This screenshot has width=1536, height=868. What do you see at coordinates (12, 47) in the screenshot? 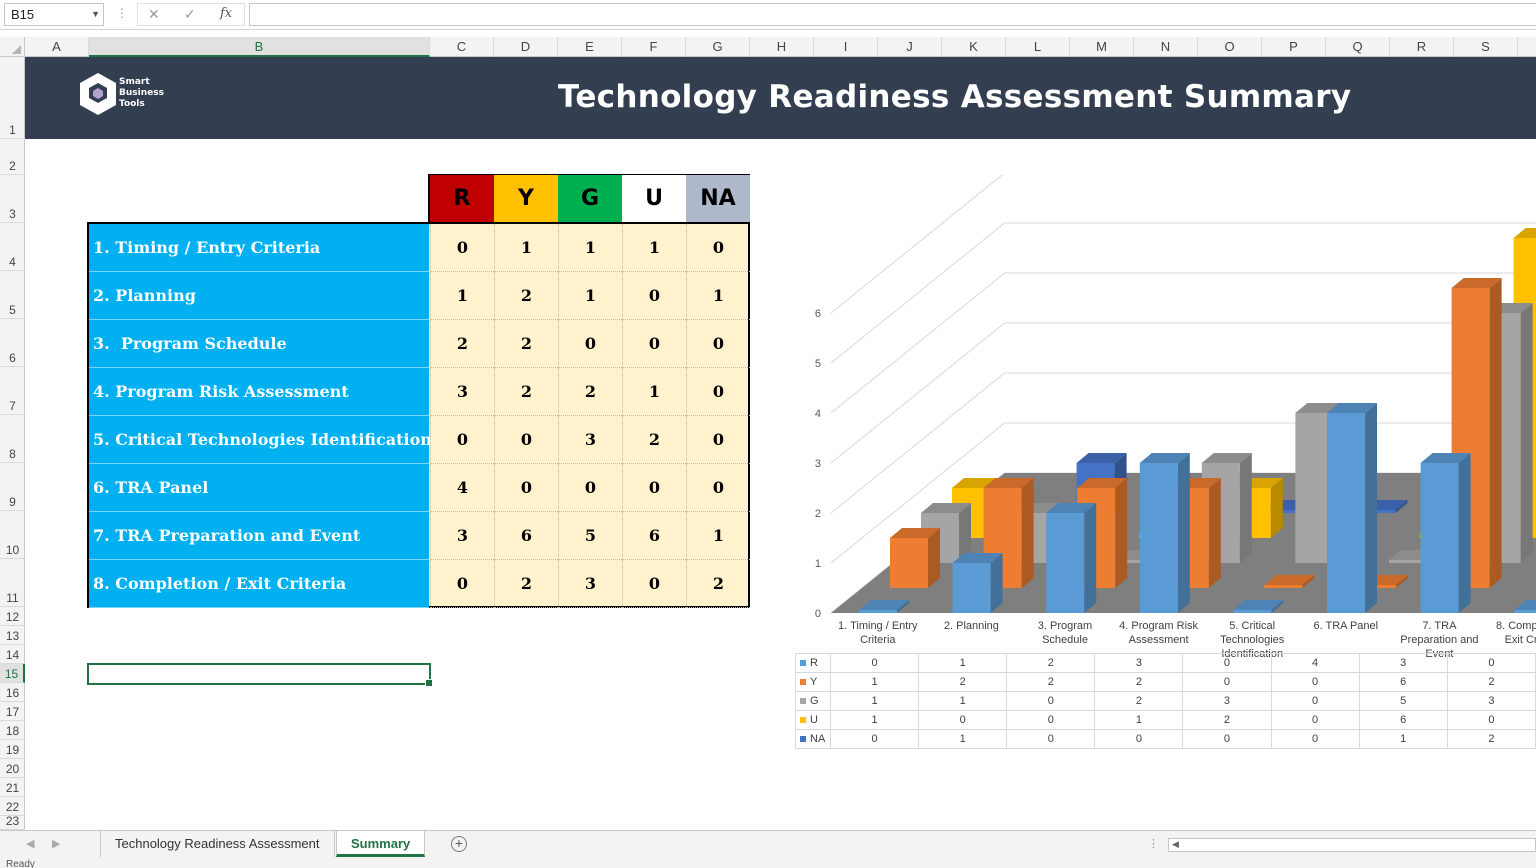
I see `select-all-button` at bounding box center [12, 47].